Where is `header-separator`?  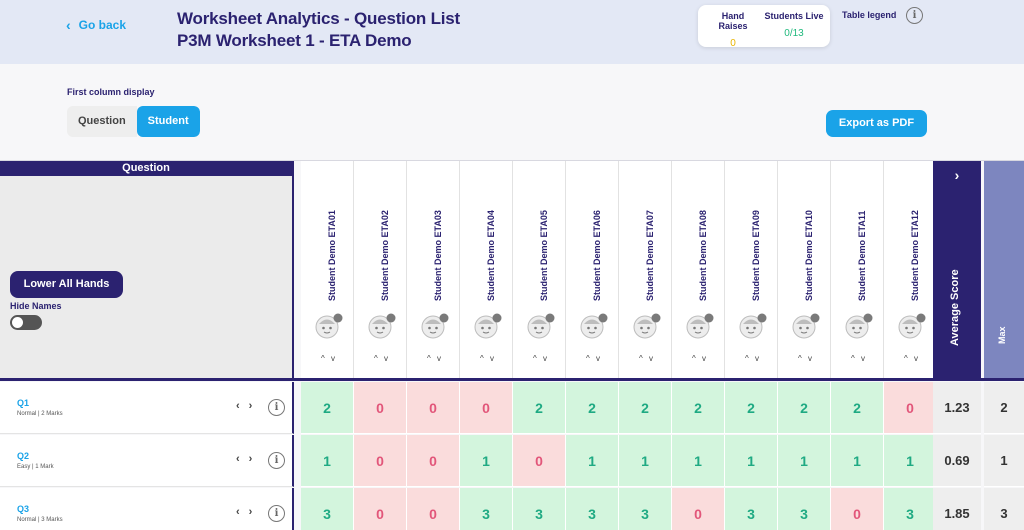 header-separator is located at coordinates (512, 379).